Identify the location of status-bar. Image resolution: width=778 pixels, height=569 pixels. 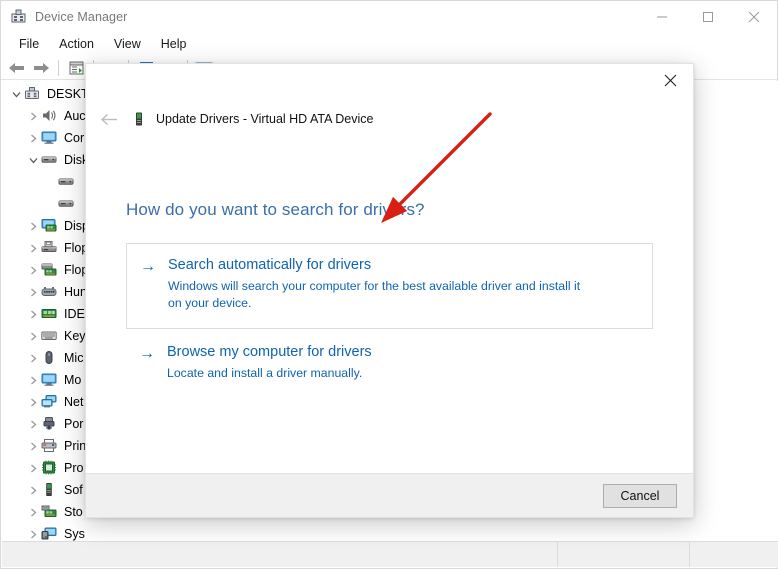
(390, 554).